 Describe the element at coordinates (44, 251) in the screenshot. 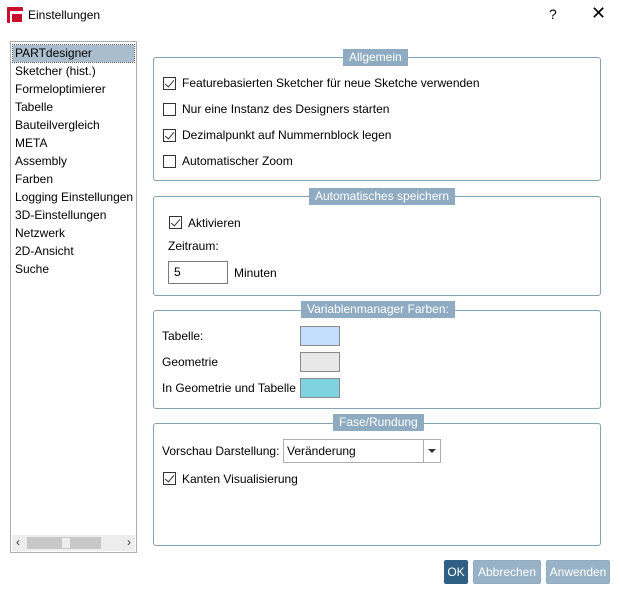

I see `sidebar-item: 2D-Ansicht` at that location.